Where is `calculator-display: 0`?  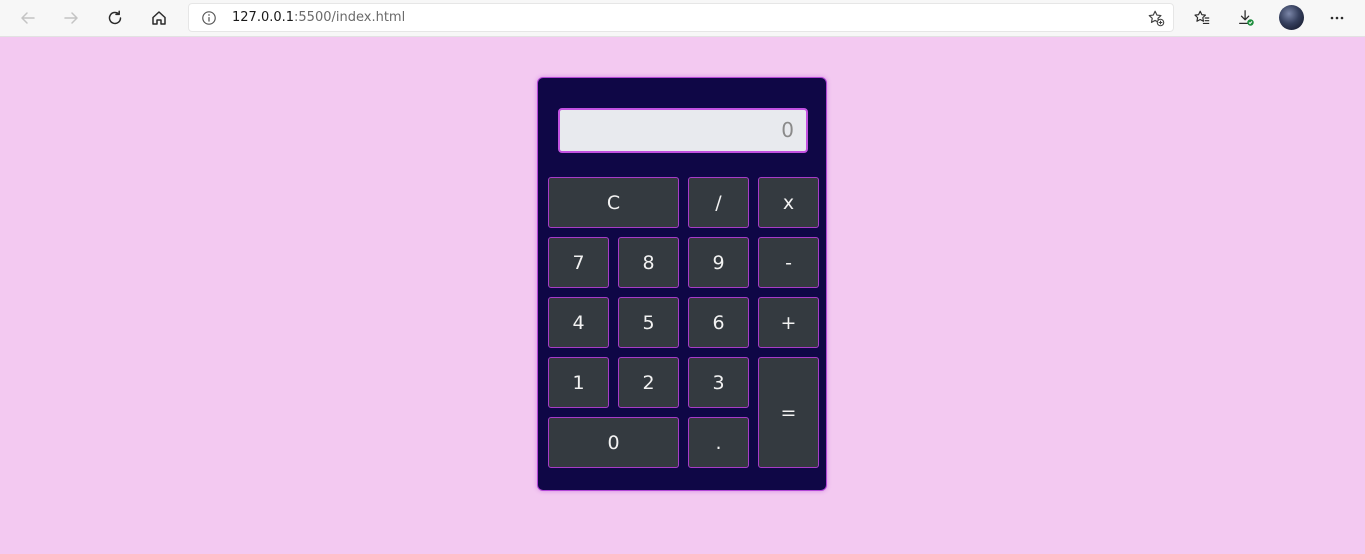 calculator-display: 0 is located at coordinates (683, 130).